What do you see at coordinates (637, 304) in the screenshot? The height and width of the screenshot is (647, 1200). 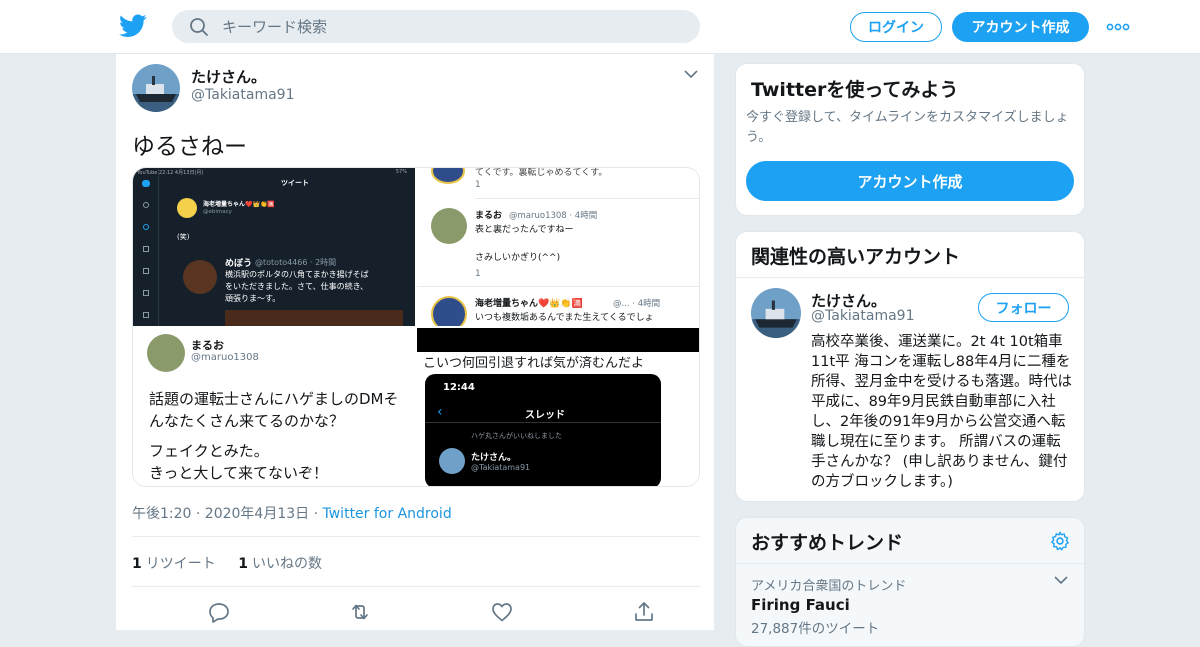 I see `user-meta: @... · 4時間` at bounding box center [637, 304].